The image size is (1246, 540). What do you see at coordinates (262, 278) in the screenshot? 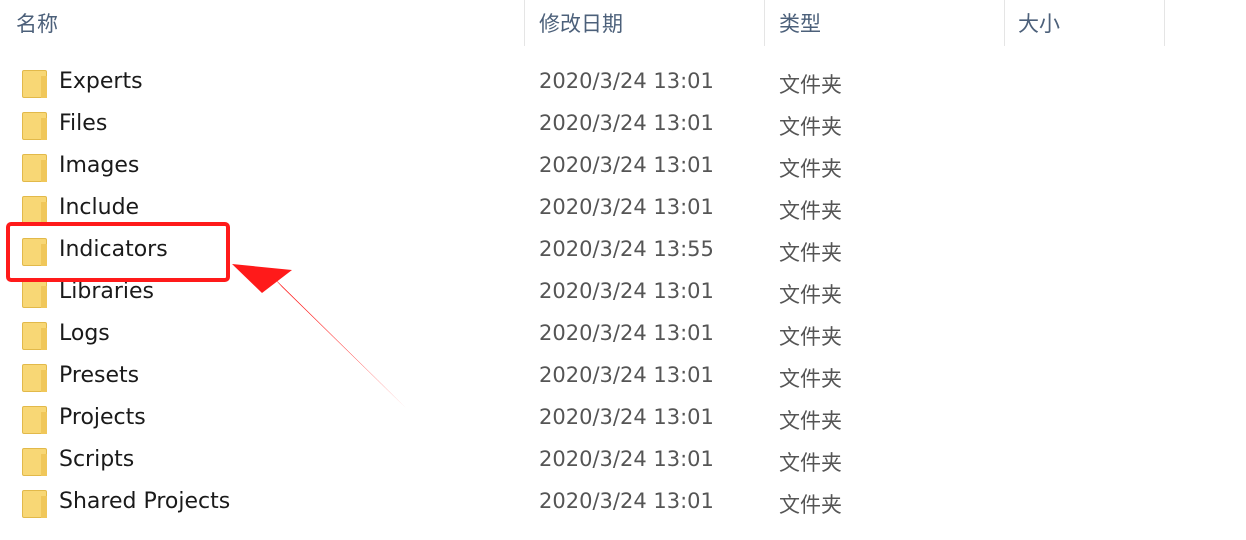
I see `arrow-head` at bounding box center [262, 278].